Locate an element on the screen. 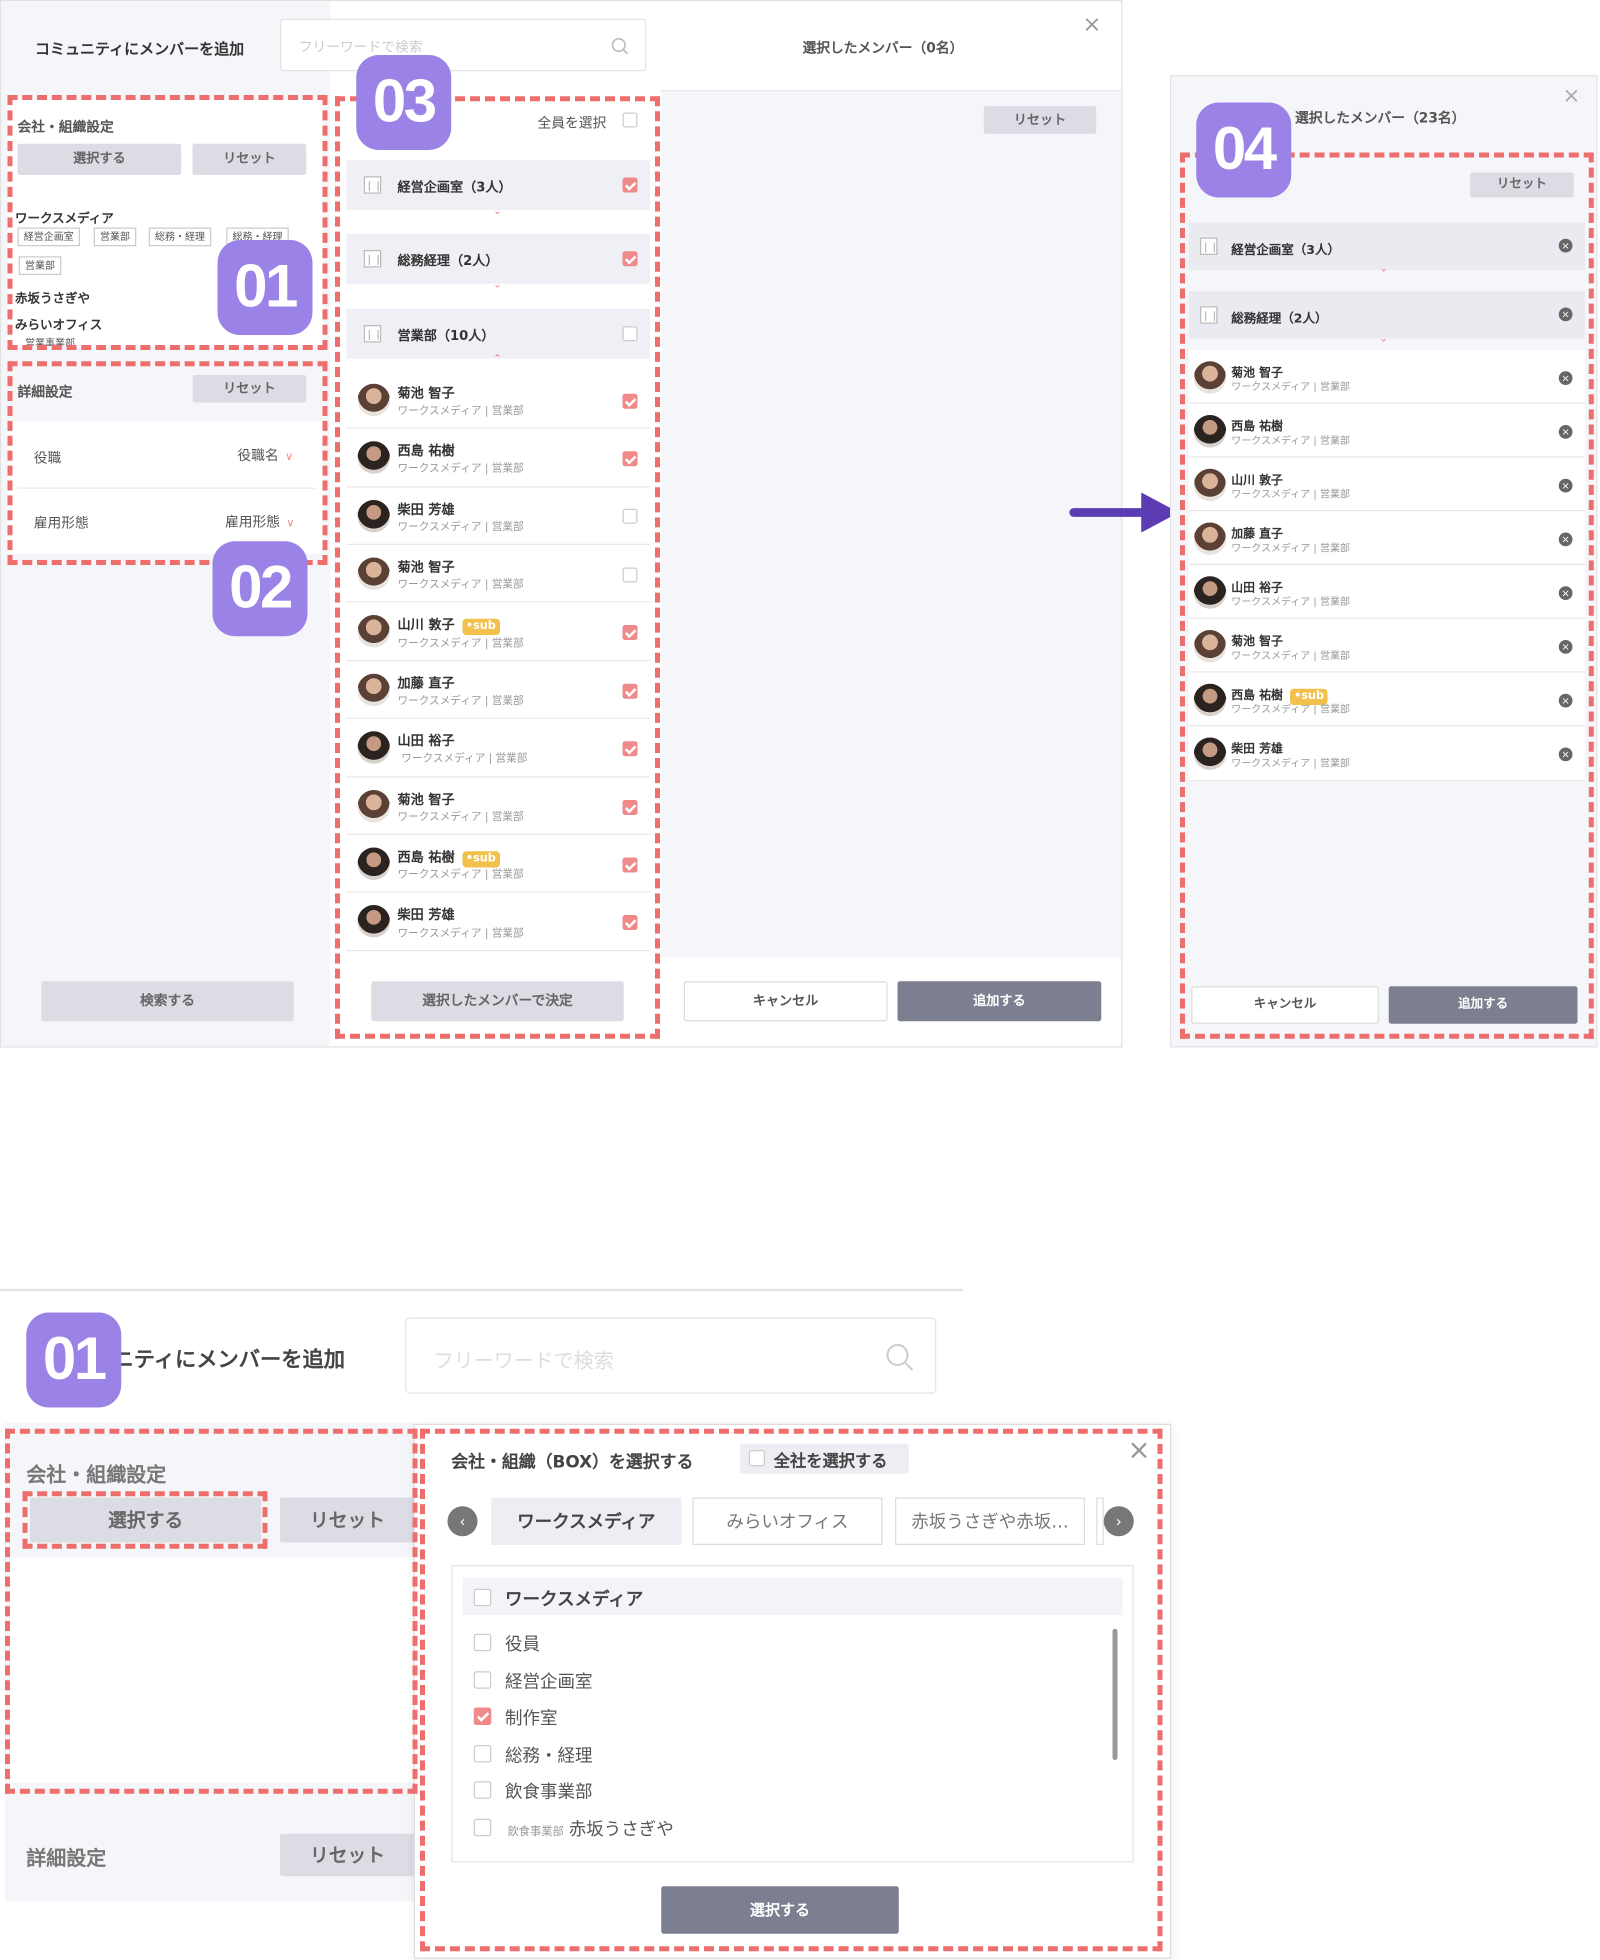  company-select-button: 選択する is located at coordinates (99, 159).